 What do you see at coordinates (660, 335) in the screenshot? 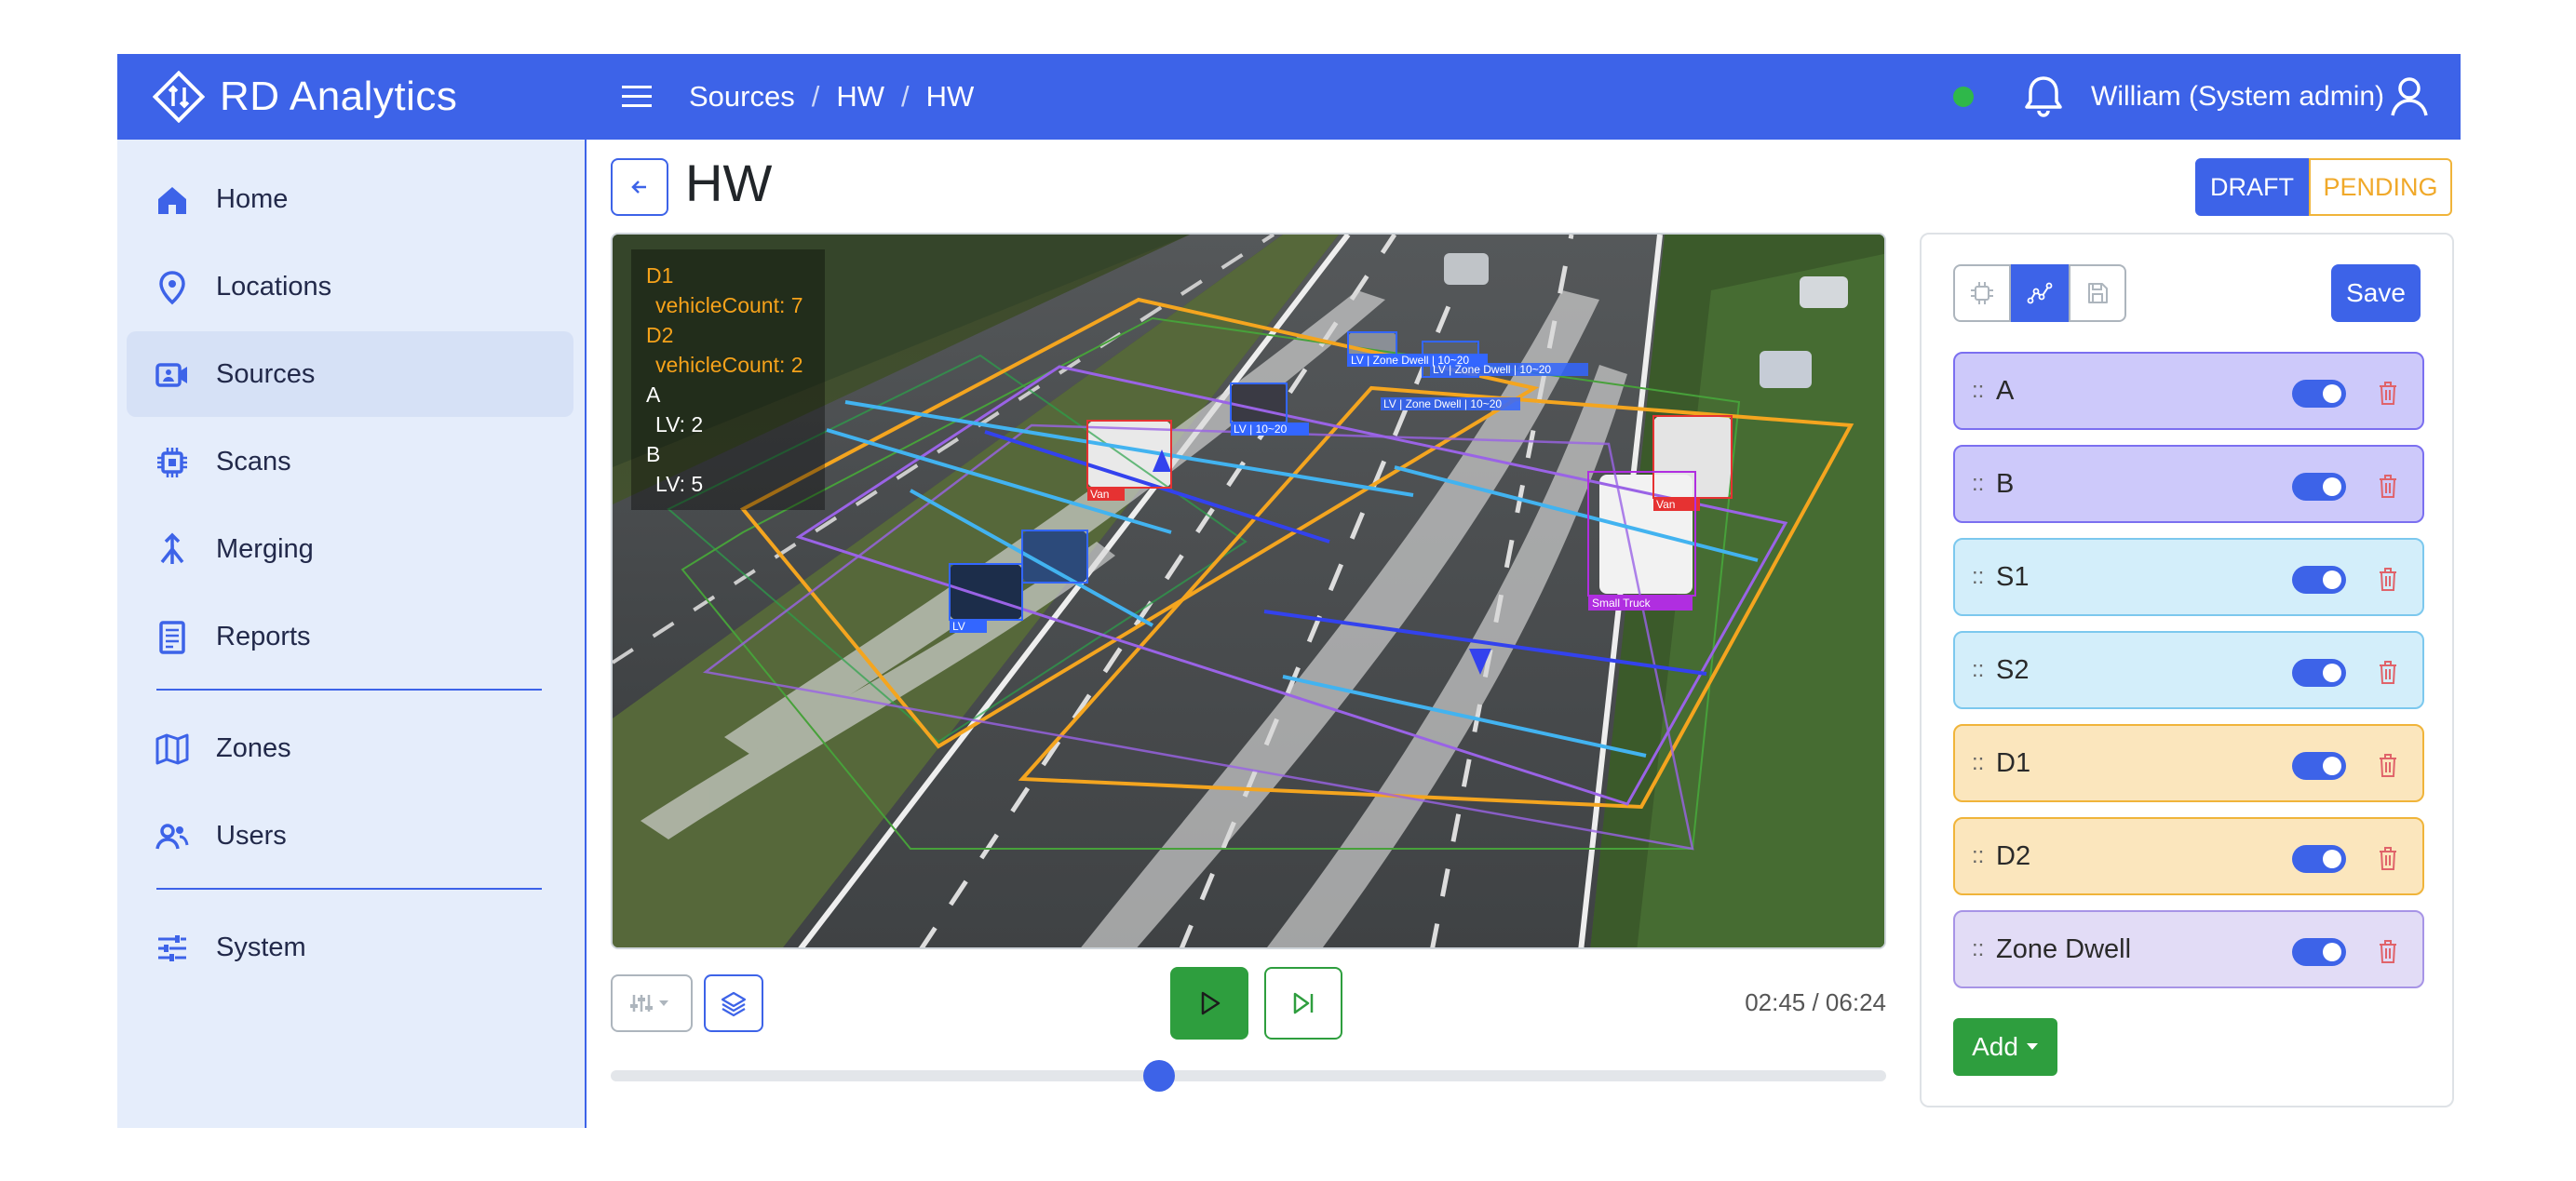
I see `zone-stat-name: D2` at bounding box center [660, 335].